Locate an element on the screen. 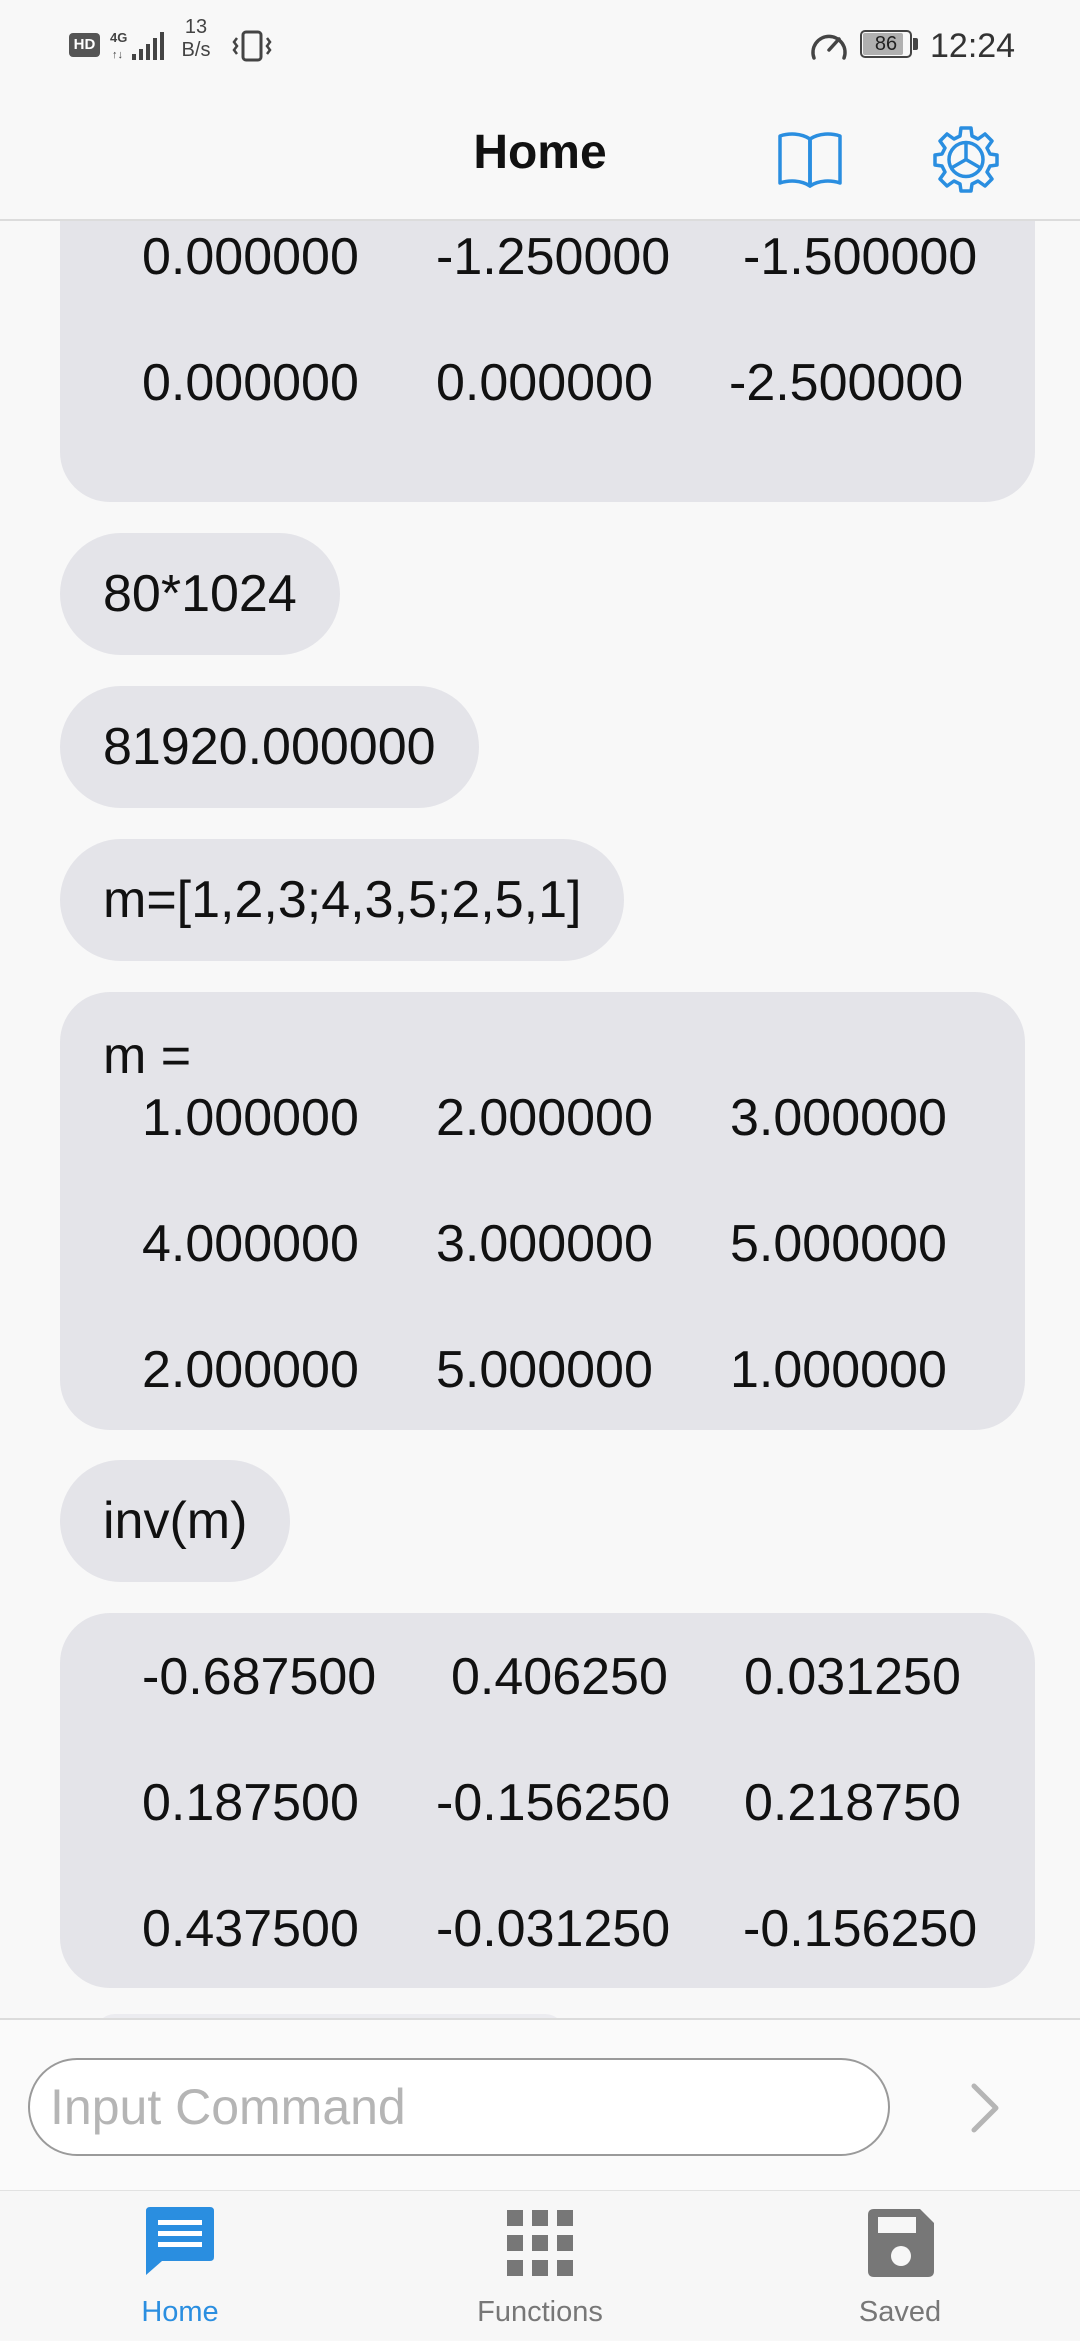 The image size is (1080, 2341). speedometer-icon is located at coordinates (829, 47).